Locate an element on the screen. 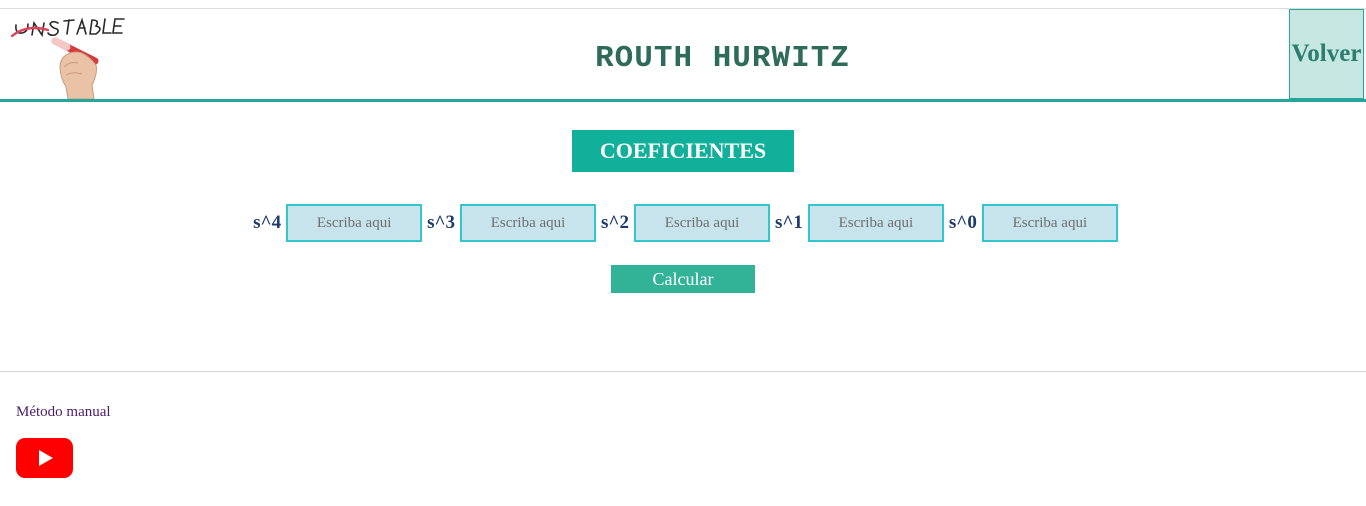 The width and height of the screenshot is (1366, 506). coef-label-s2: s^2 is located at coordinates (615, 222).